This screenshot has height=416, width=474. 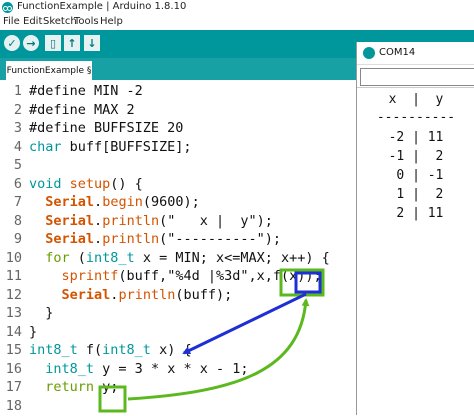 What do you see at coordinates (308, 282) in the screenshot?
I see `blue-highlight-box-x` at bounding box center [308, 282].